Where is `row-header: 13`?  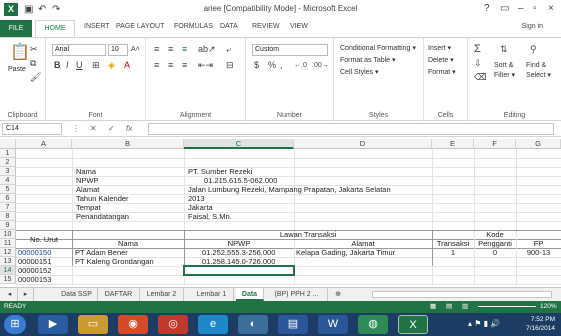
row-header: 13 is located at coordinates (8, 261).